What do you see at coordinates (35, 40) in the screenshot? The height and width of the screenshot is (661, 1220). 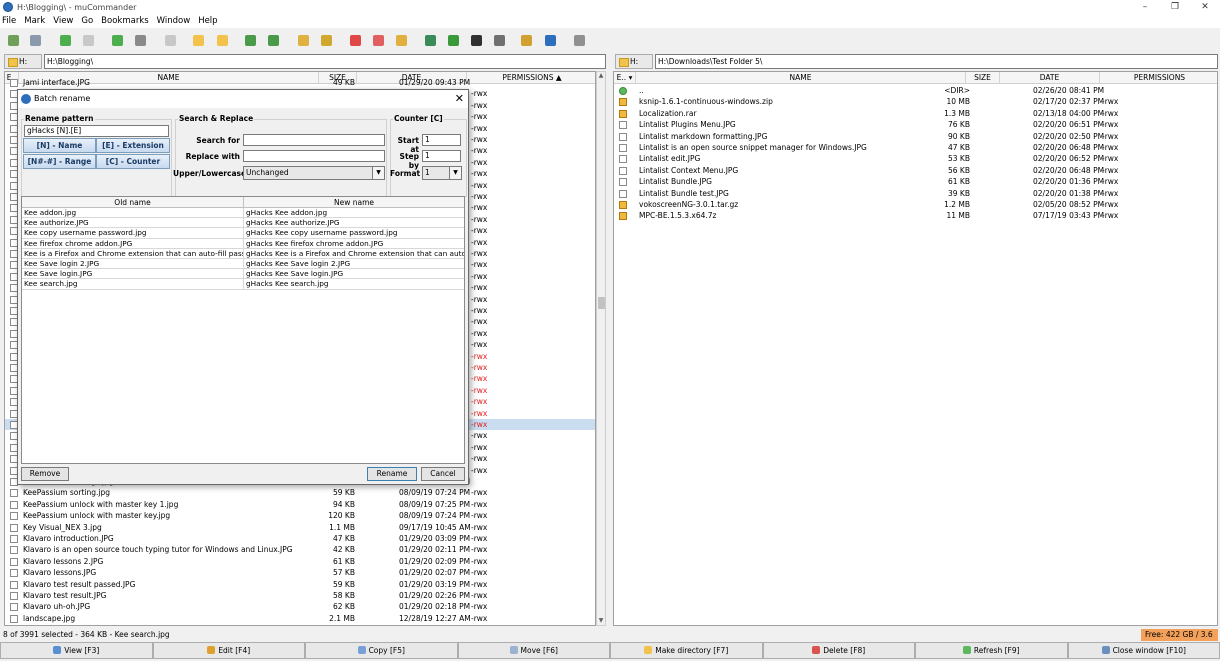 I see `save-icon` at bounding box center [35, 40].